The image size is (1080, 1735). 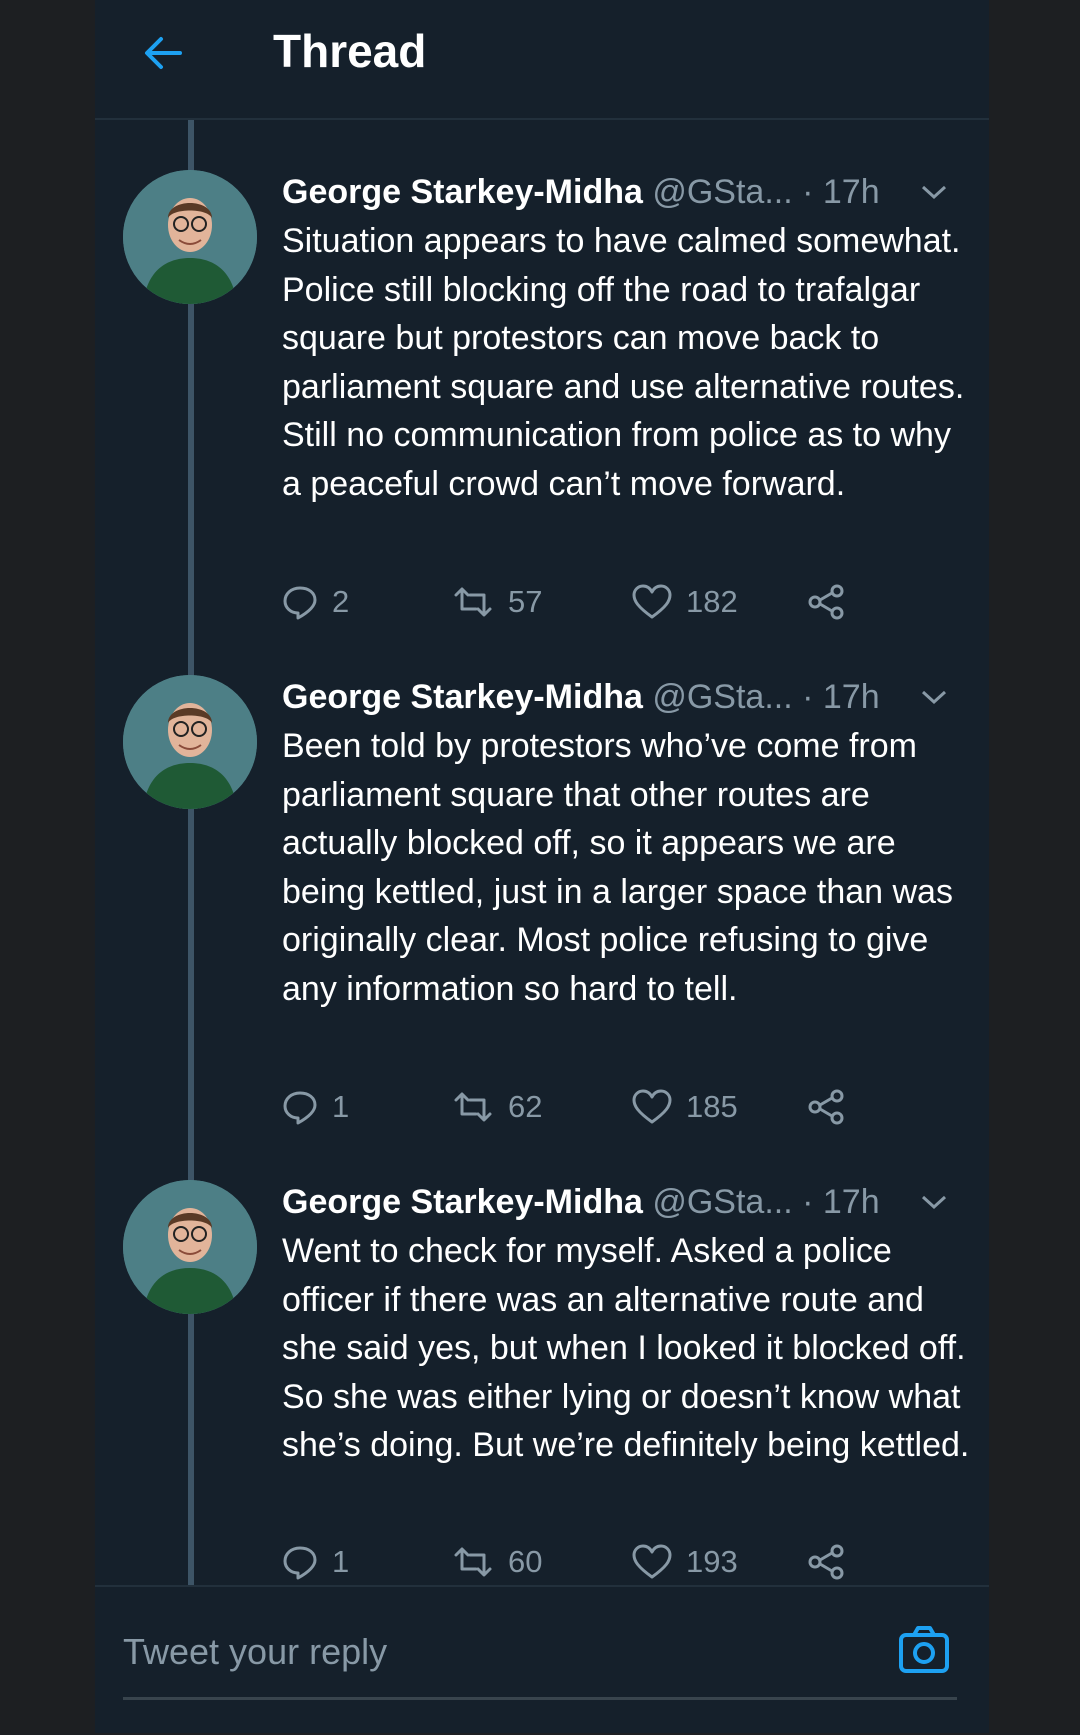 What do you see at coordinates (540, 1698) in the screenshot?
I see `reply-underline` at bounding box center [540, 1698].